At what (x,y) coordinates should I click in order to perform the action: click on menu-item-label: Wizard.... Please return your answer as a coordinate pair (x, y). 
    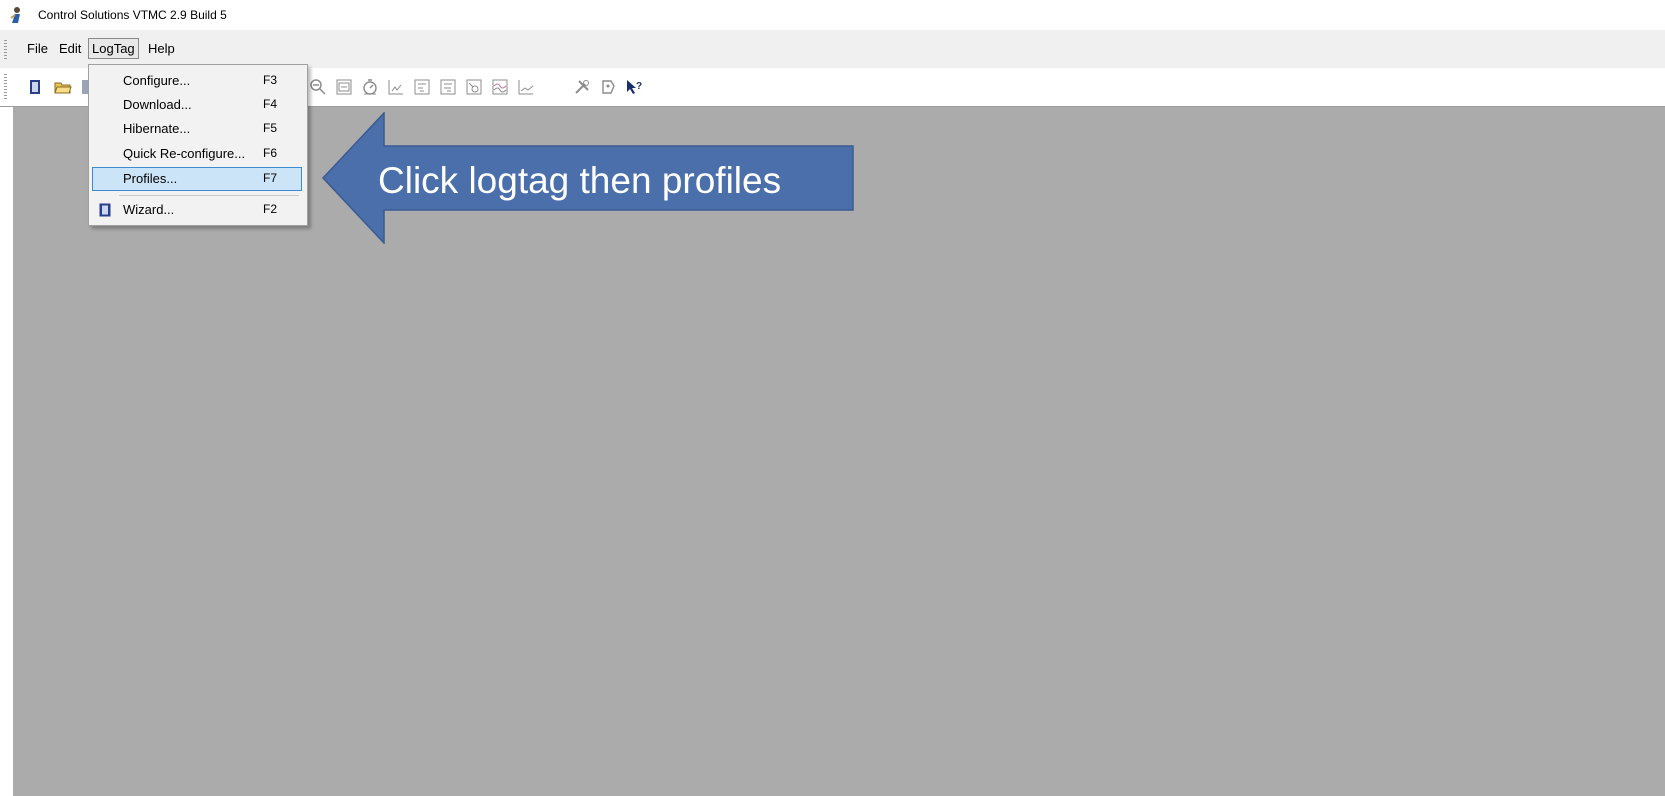
    Looking at the image, I should click on (149, 209).